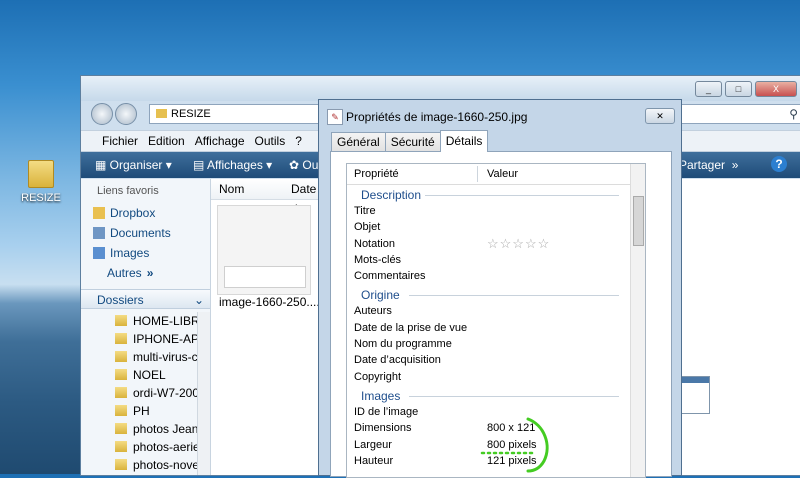 This screenshot has width=800, height=478. Describe the element at coordinates (412, 141) in the screenshot. I see `tab-securite: Sécurité` at that location.